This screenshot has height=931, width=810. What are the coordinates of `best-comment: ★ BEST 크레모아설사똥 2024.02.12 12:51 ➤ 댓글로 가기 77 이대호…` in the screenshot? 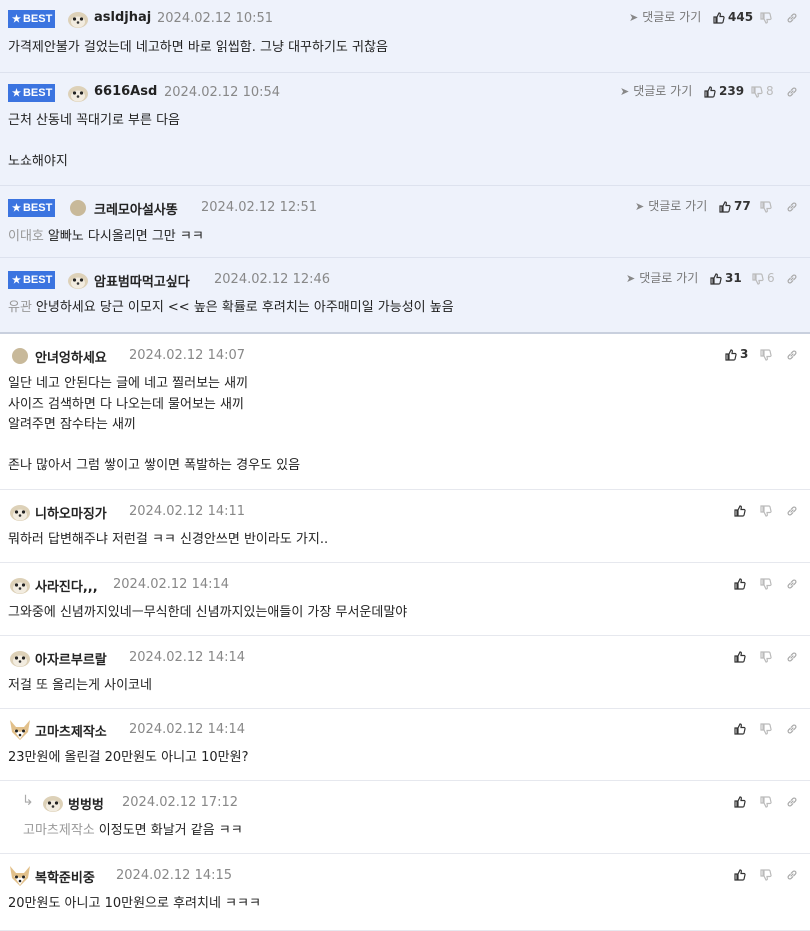 It's located at (405, 222).